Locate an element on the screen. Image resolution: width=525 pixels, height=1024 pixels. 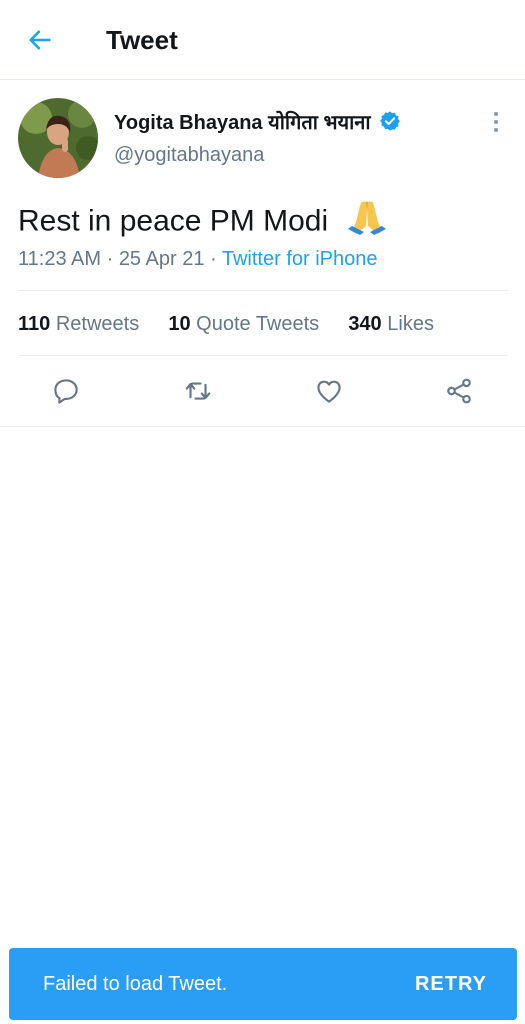
quote-tweets-stat: 10 Quote Tweets is located at coordinates (246, 324).